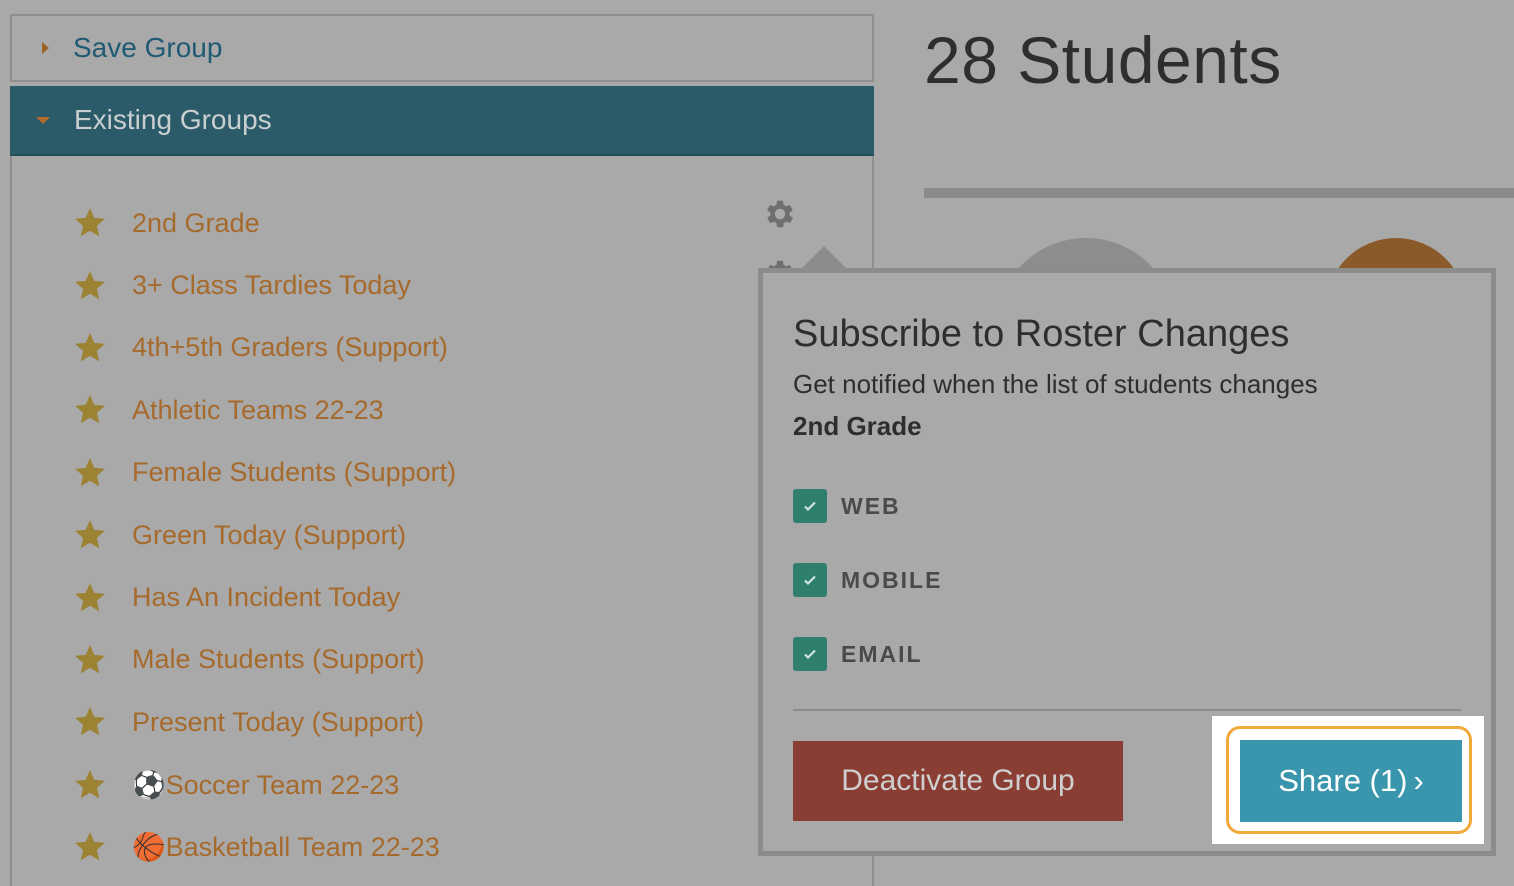  I want to click on mobile-option: MOBILE, so click(867, 580).